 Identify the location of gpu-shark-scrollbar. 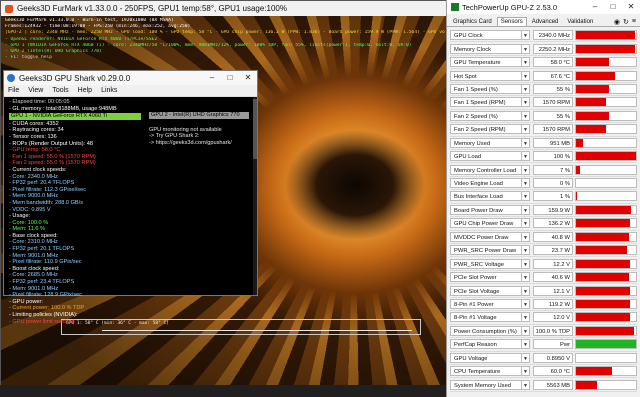
(255, 196).